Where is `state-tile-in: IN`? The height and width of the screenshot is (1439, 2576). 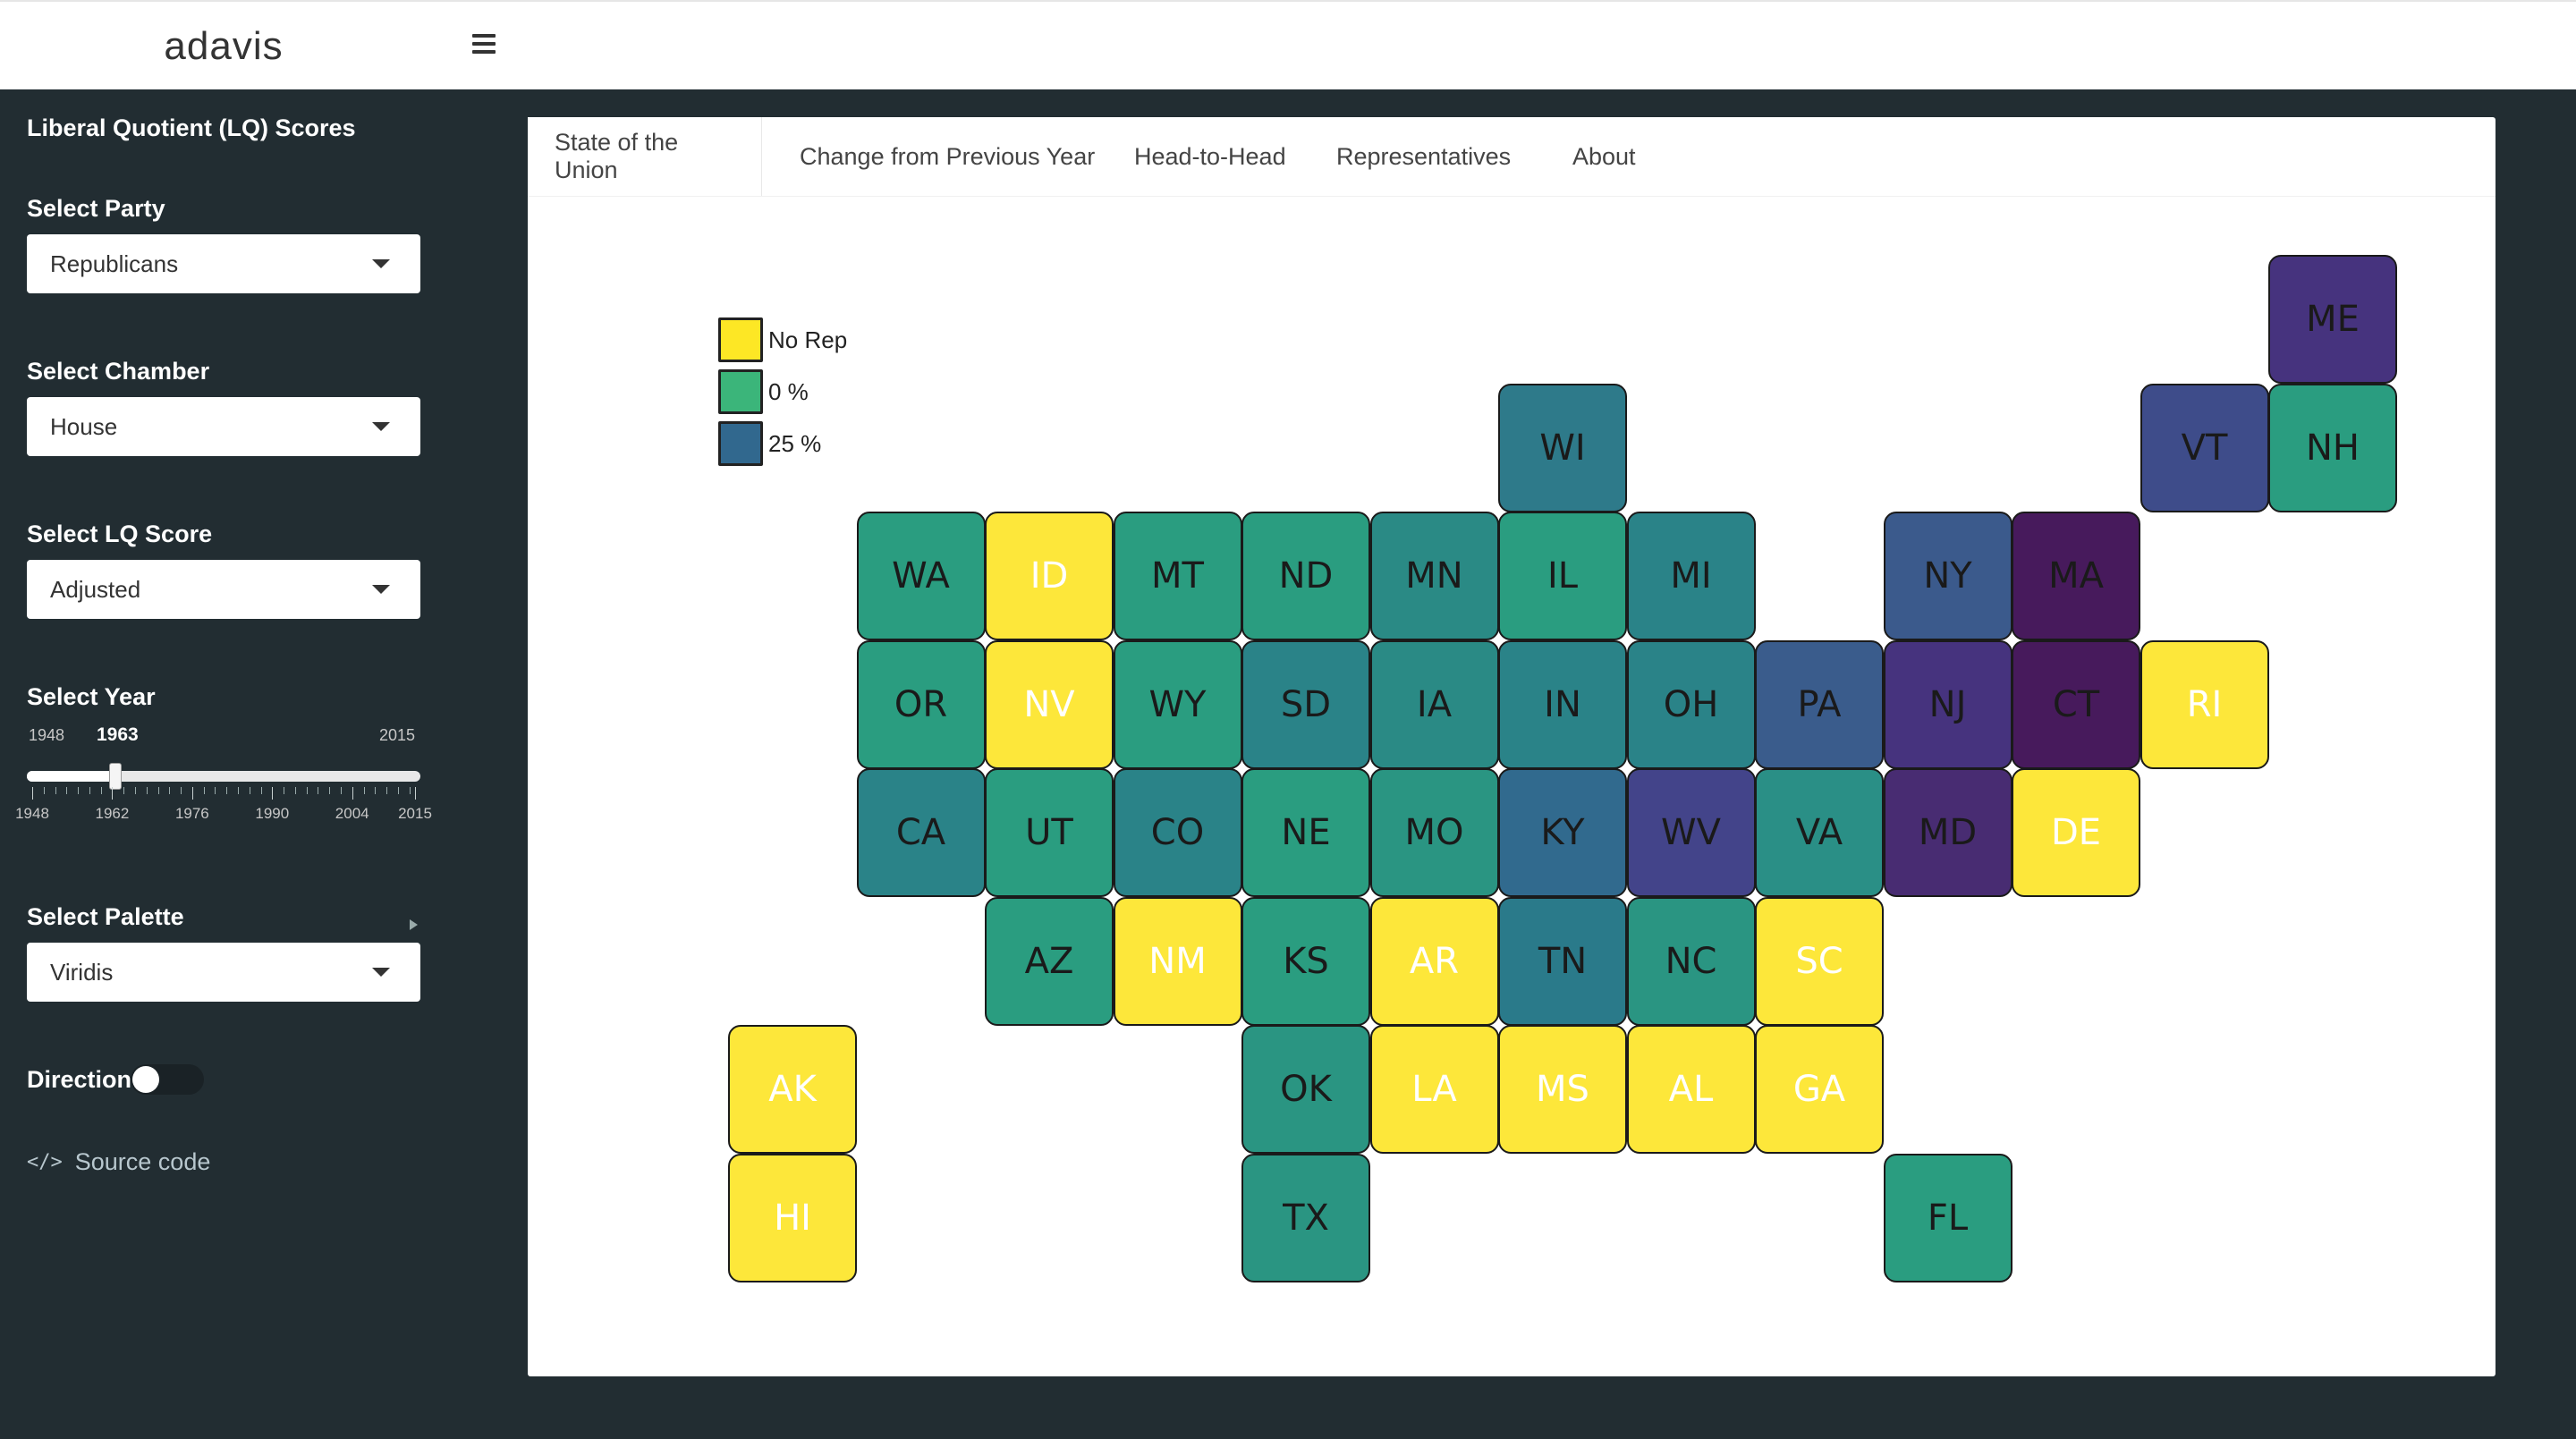
state-tile-in: IN is located at coordinates (1562, 704).